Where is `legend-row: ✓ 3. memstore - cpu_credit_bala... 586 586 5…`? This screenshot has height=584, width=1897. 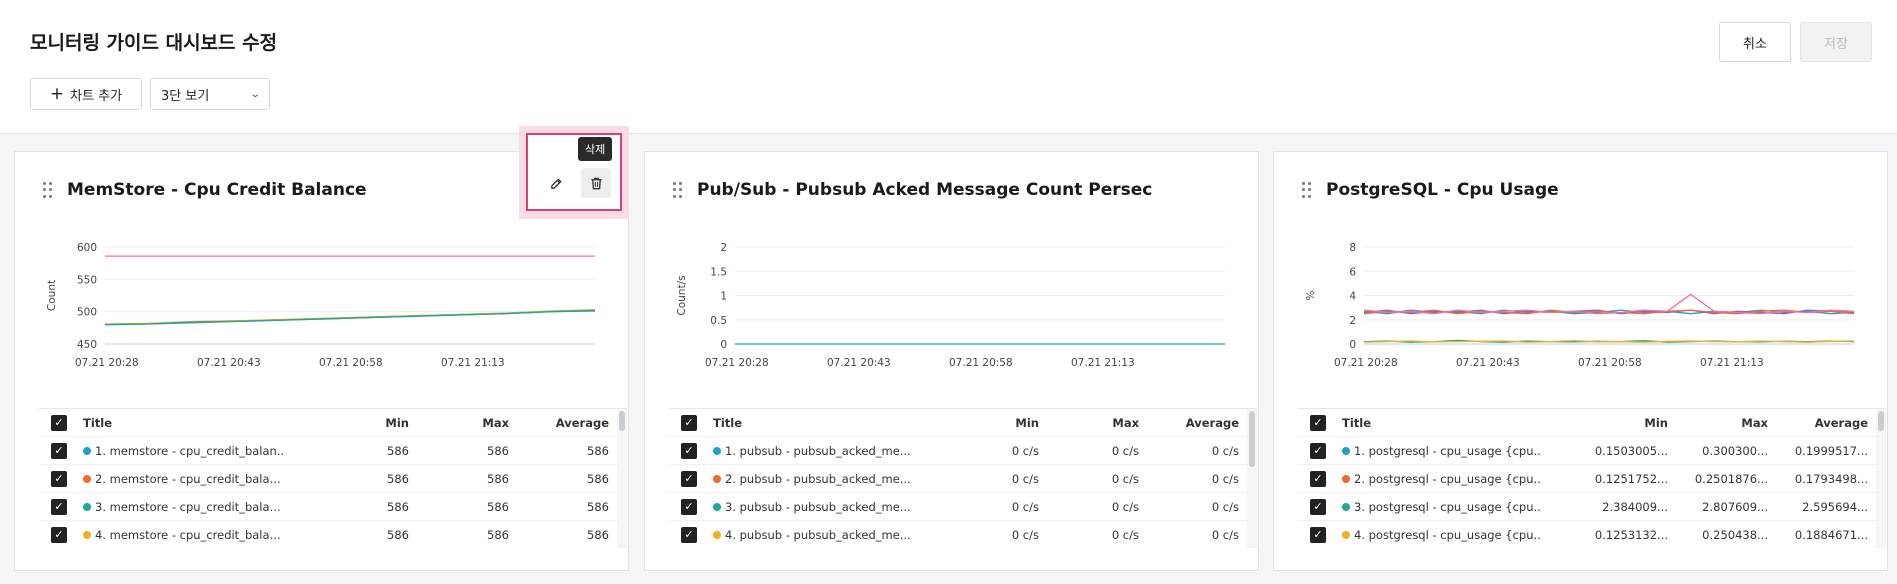 legend-row: ✓ 3. memstore - cpu_credit_bala... 586 586 5… is located at coordinates (333, 507).